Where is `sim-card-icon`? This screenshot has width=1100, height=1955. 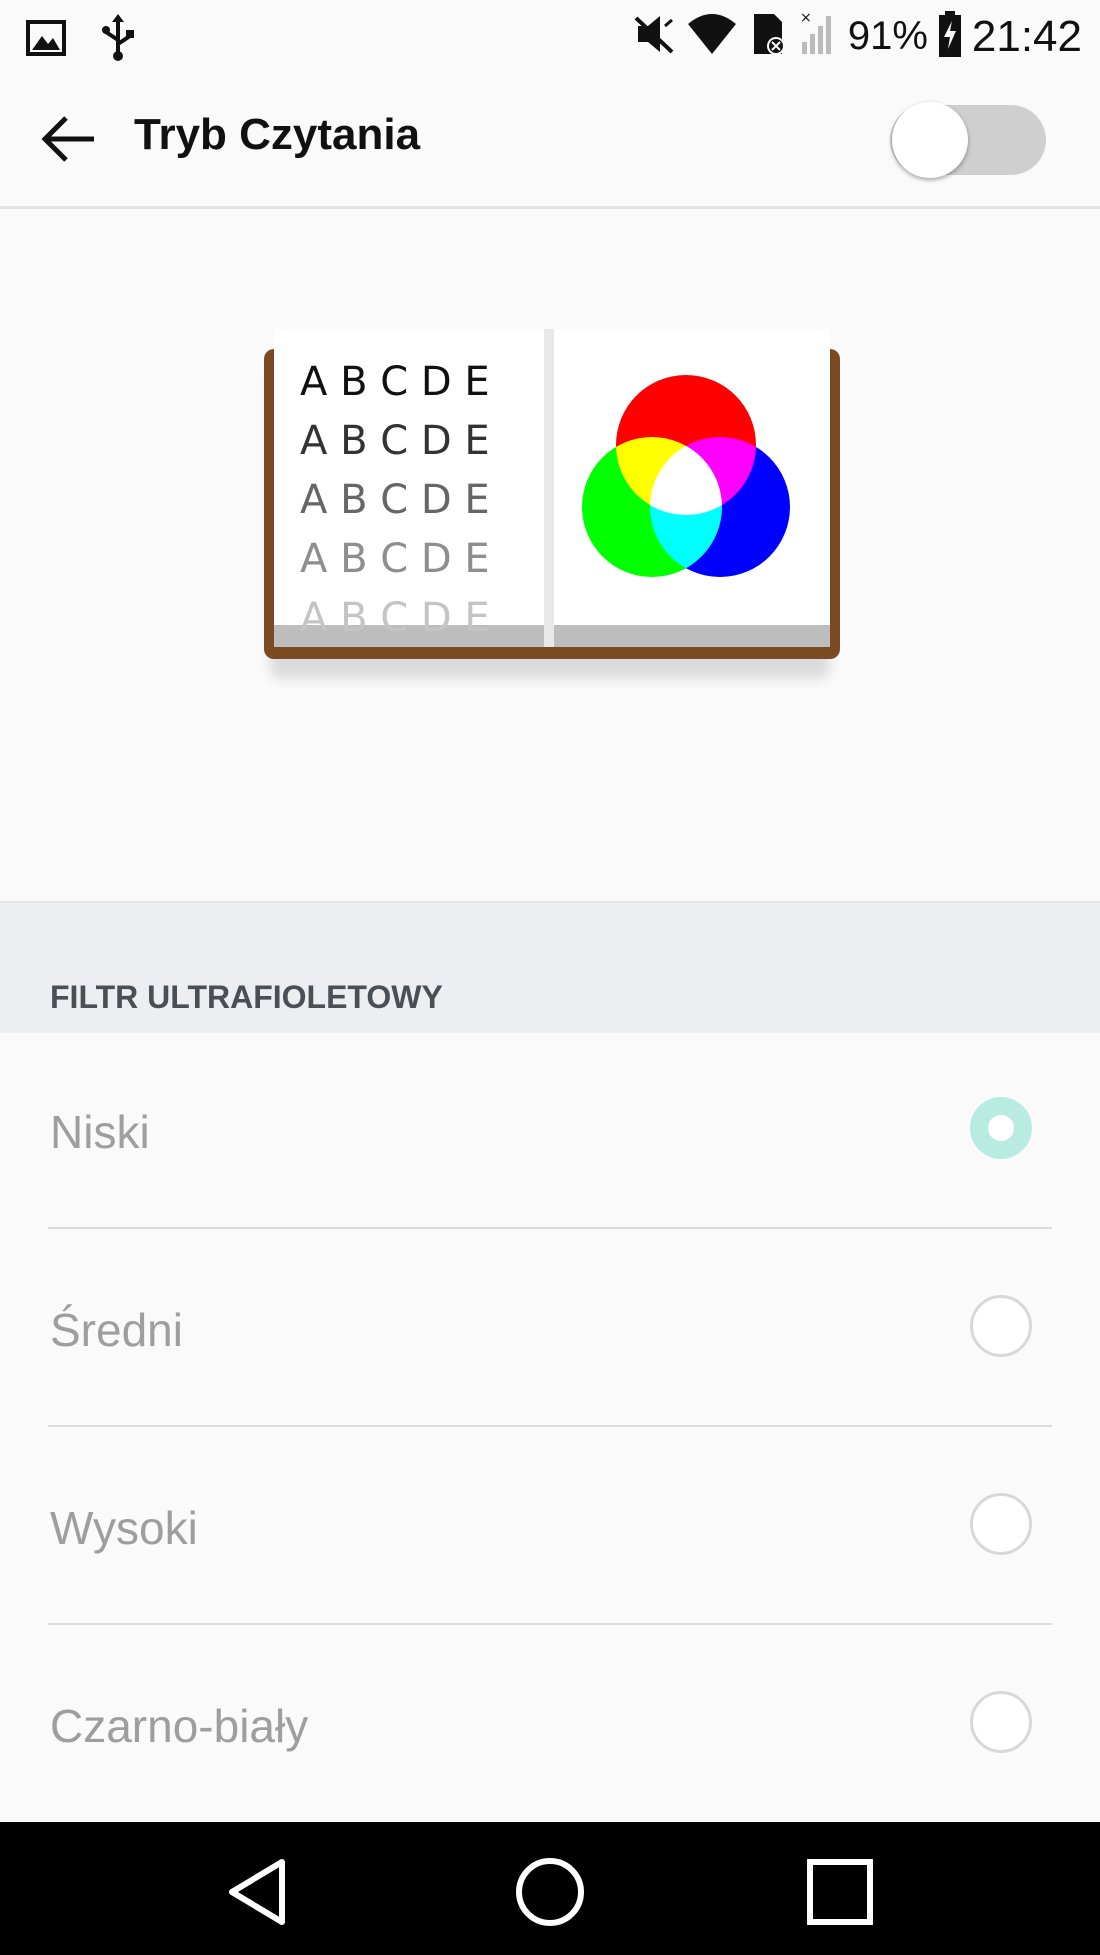 sim-card-icon is located at coordinates (768, 36).